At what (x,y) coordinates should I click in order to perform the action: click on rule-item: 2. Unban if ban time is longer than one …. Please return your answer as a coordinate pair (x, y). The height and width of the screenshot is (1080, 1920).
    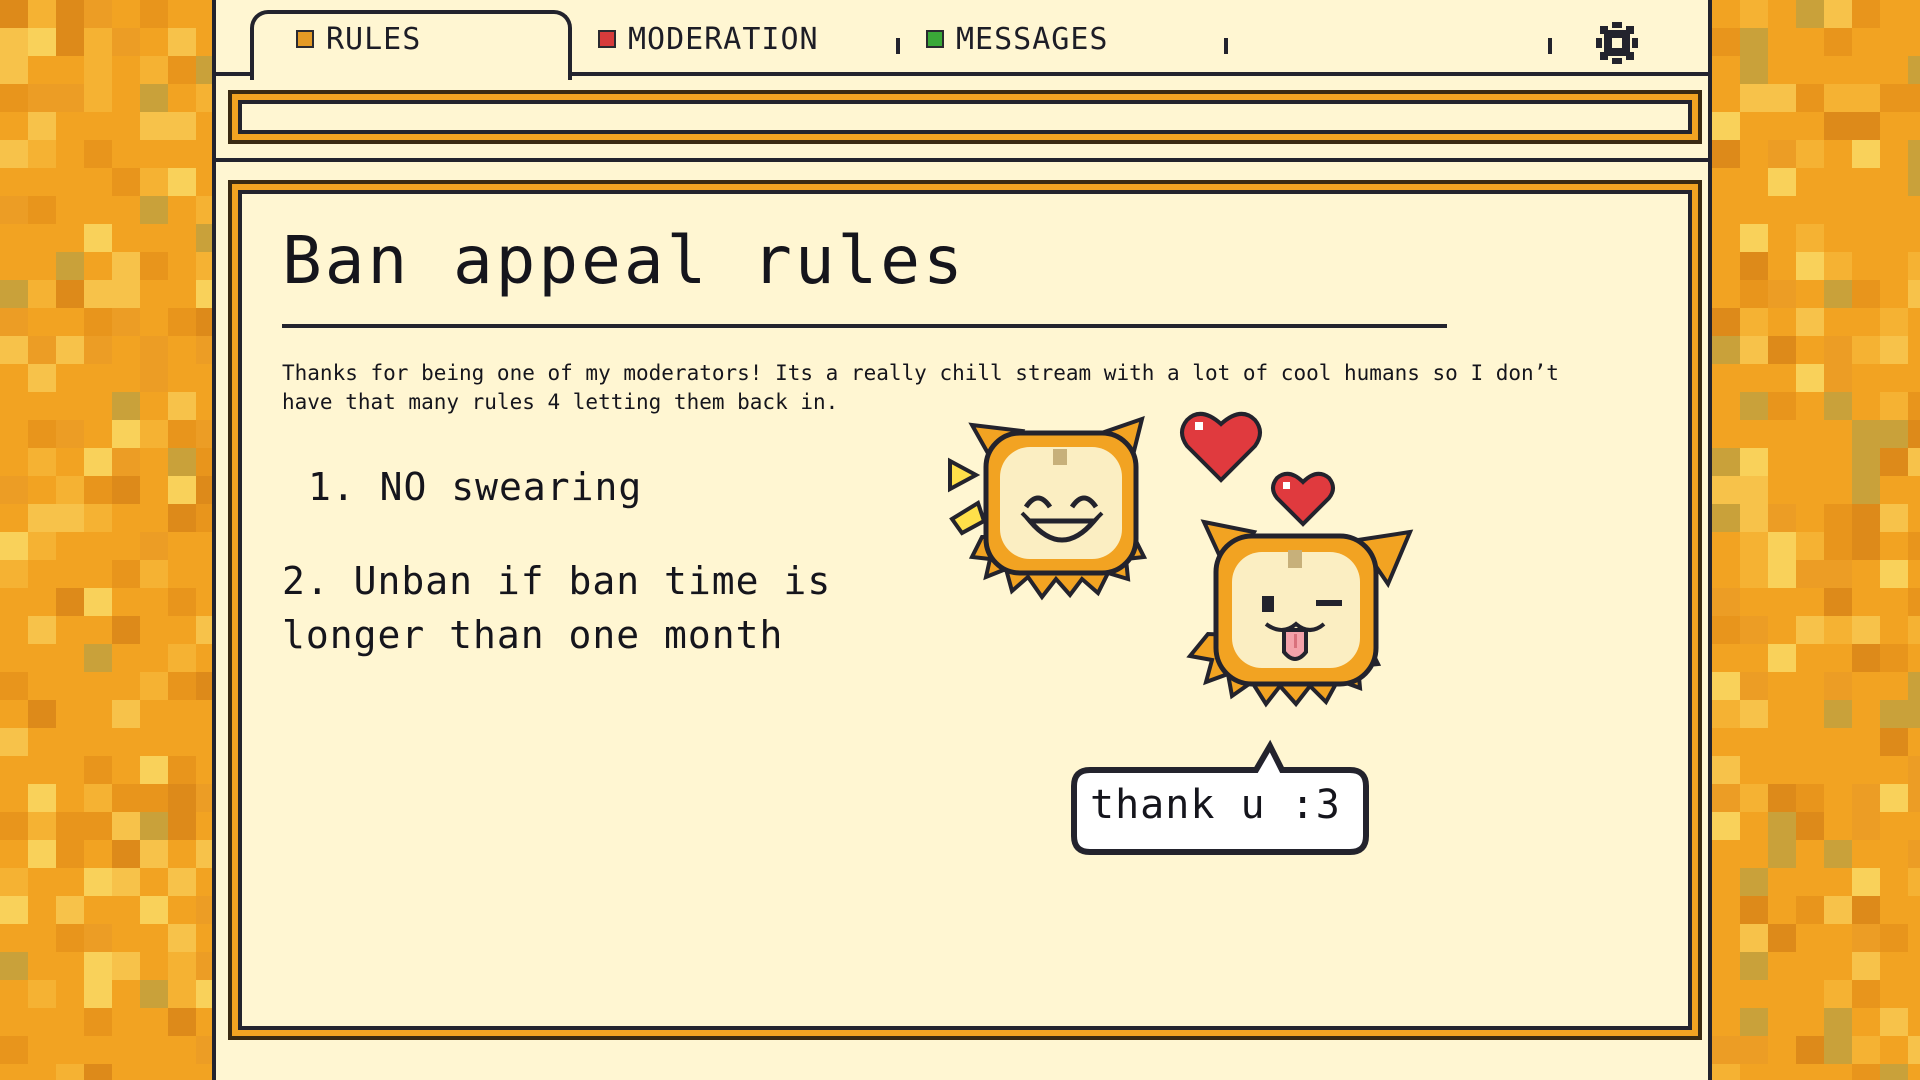
    Looking at the image, I should click on (557, 608).